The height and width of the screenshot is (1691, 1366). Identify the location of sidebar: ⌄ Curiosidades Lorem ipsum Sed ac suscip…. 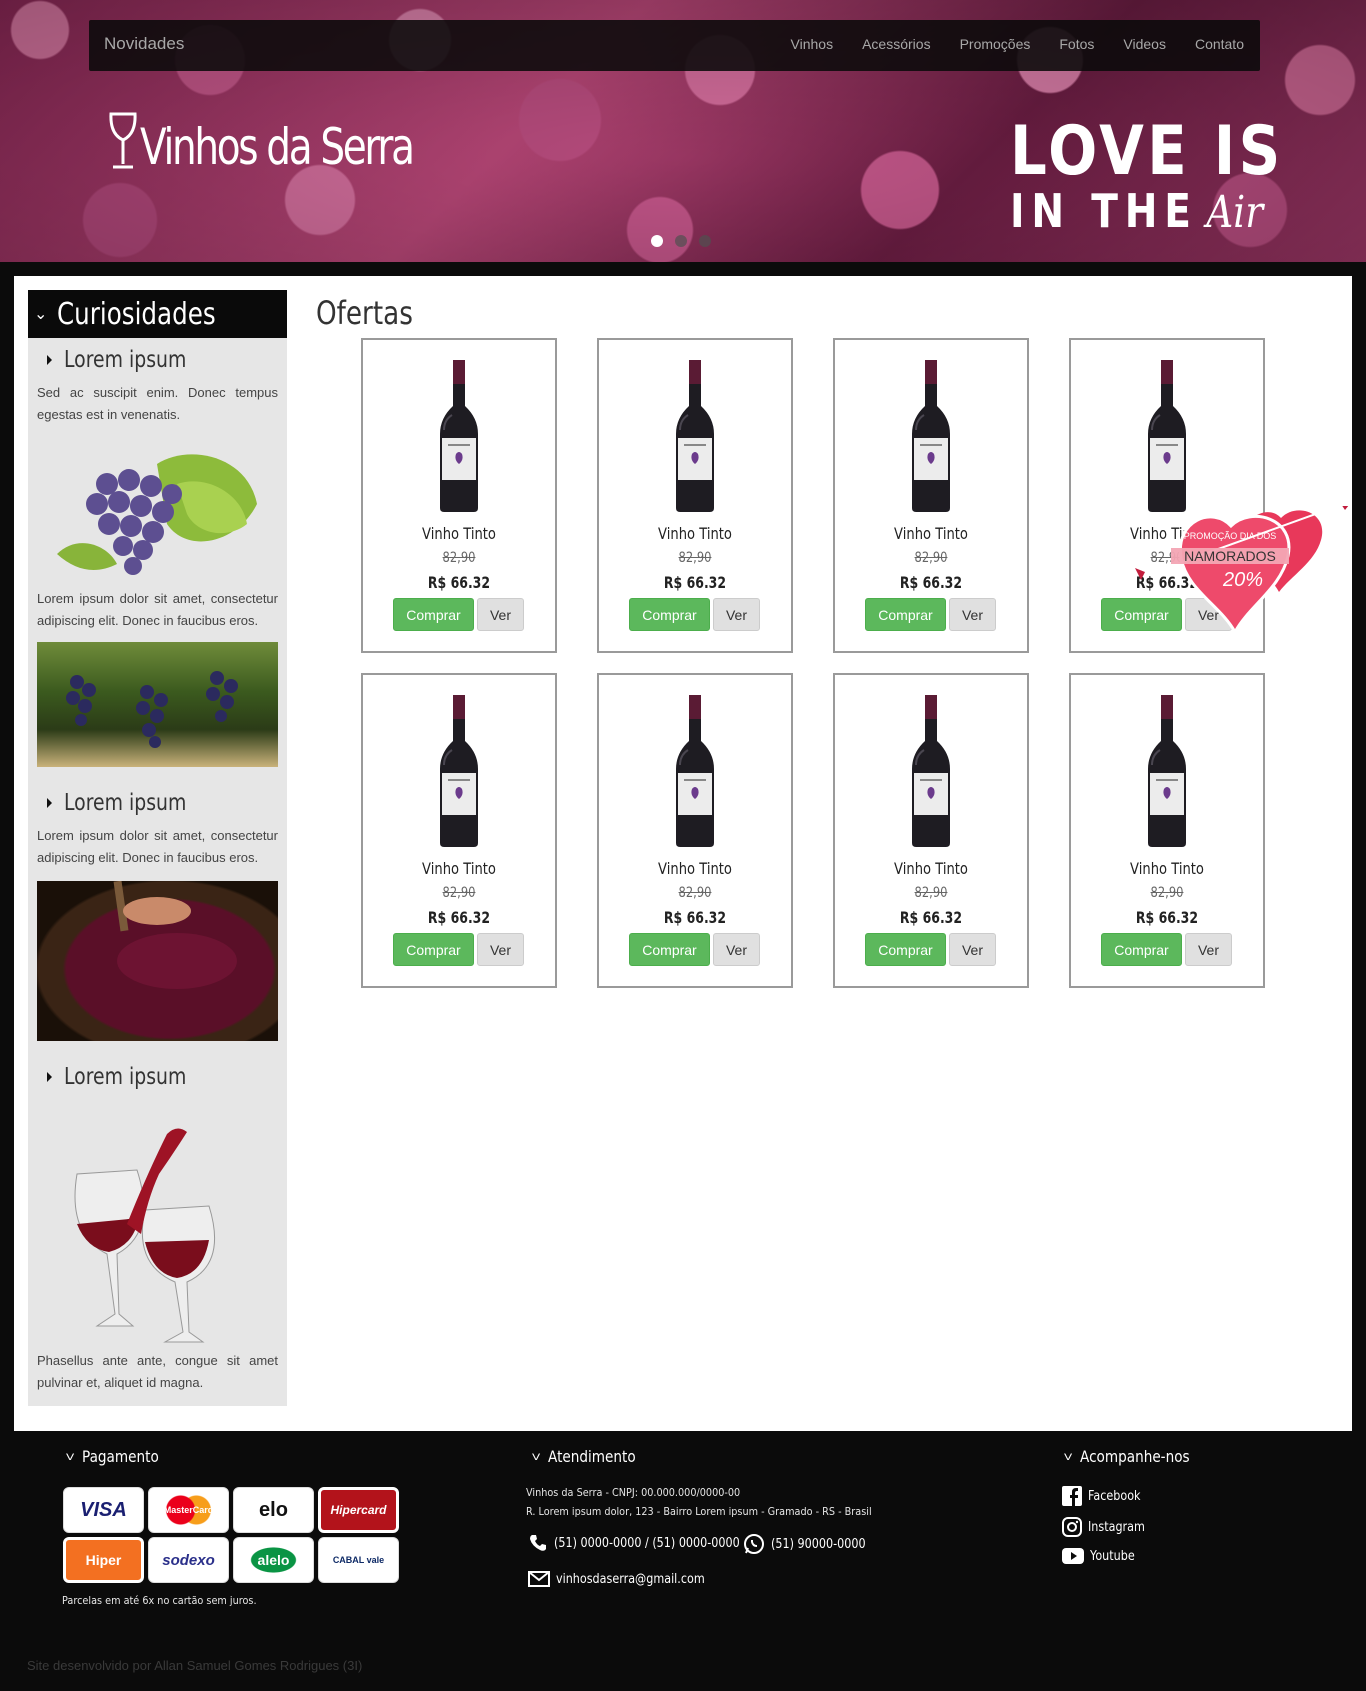
(157, 848).